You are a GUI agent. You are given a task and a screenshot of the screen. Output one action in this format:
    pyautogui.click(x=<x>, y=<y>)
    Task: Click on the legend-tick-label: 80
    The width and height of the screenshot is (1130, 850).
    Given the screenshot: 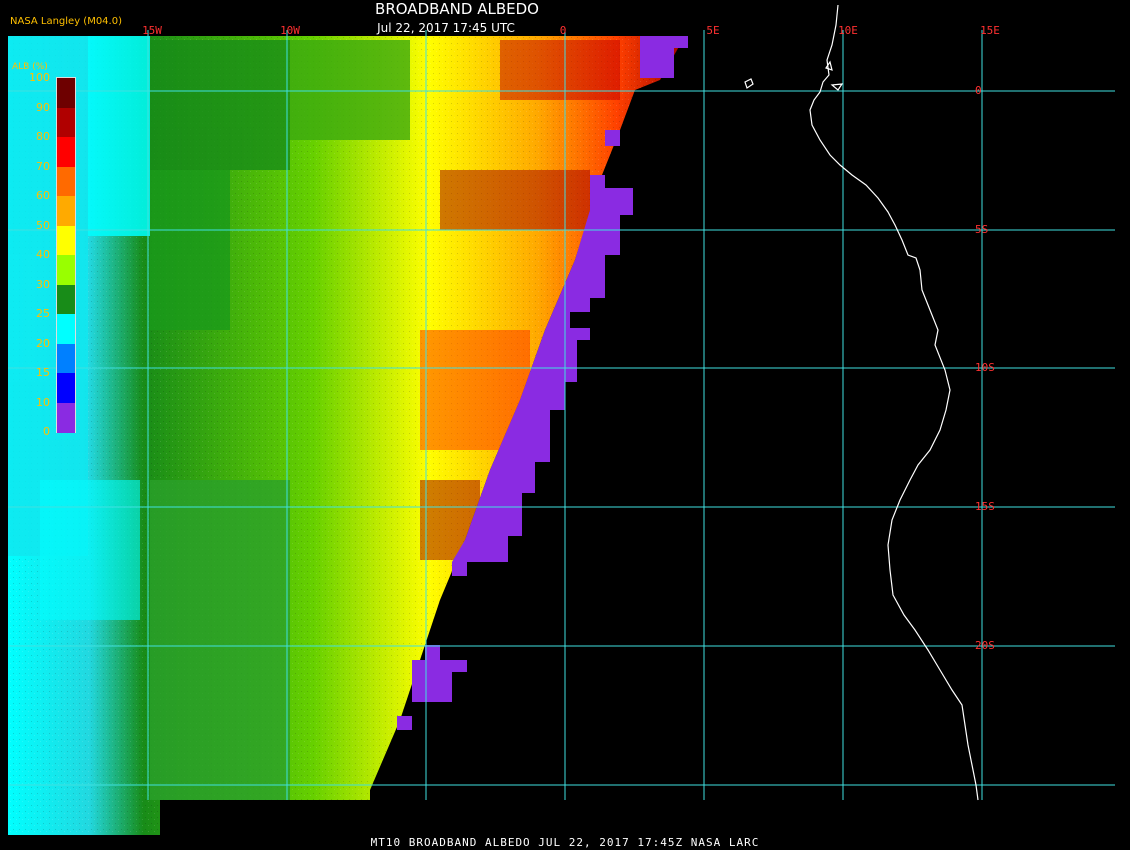 What is the action you would take?
    pyautogui.click(x=43, y=136)
    